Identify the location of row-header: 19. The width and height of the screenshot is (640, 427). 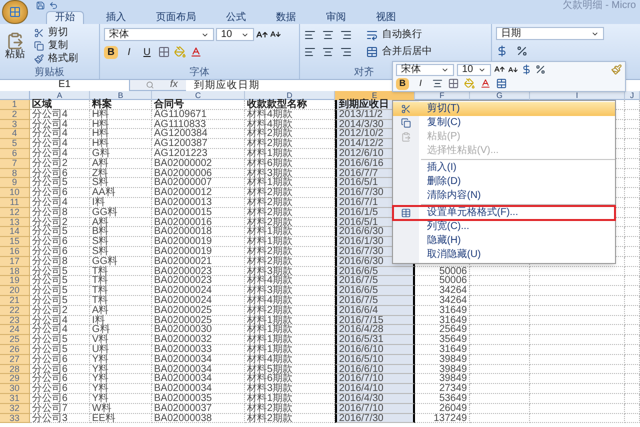
(15, 281).